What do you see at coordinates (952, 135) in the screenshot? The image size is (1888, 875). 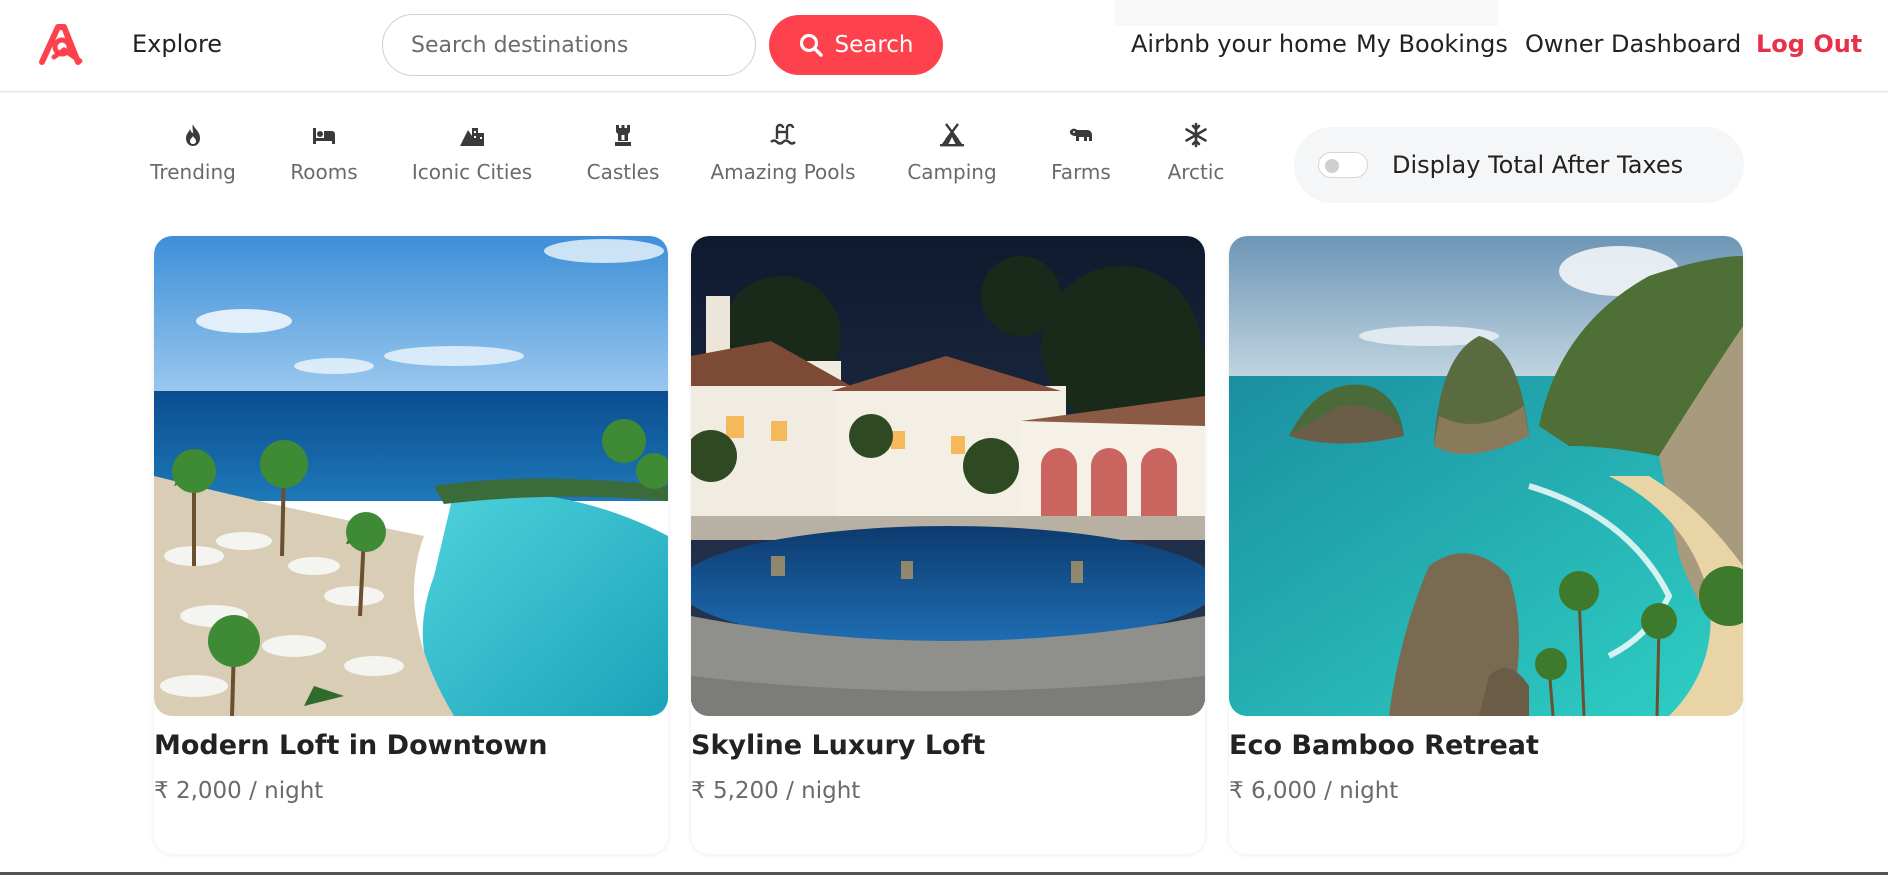 I see `campground-icon` at bounding box center [952, 135].